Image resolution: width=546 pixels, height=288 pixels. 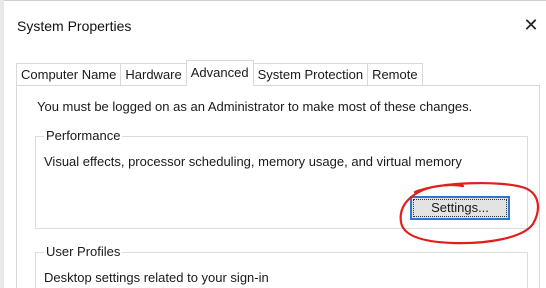 I want to click on user-profiles-group-label: User Profiles, so click(x=83, y=251).